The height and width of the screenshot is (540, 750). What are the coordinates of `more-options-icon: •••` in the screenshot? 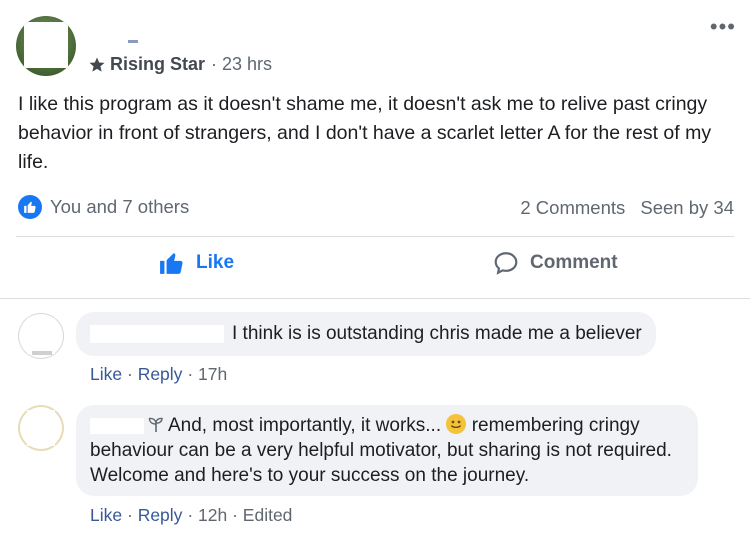 It's located at (723, 27).